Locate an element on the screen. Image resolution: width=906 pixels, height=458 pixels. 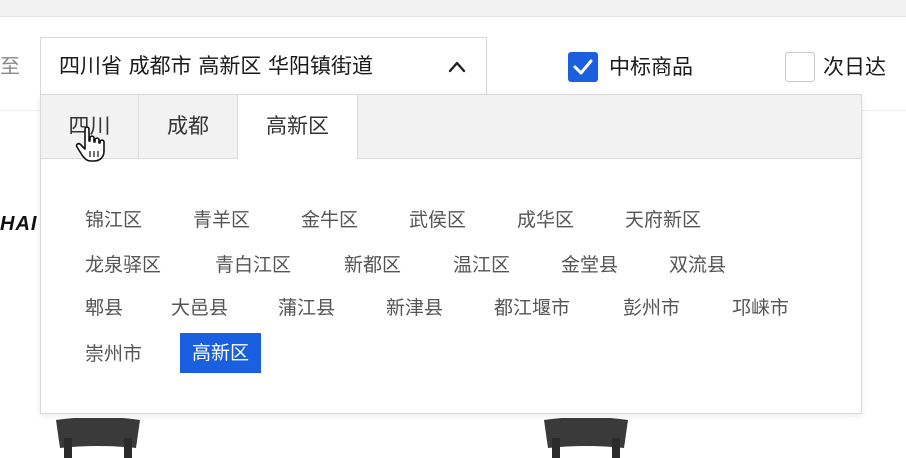
next-day-label: 次日达 is located at coordinates (854, 67).